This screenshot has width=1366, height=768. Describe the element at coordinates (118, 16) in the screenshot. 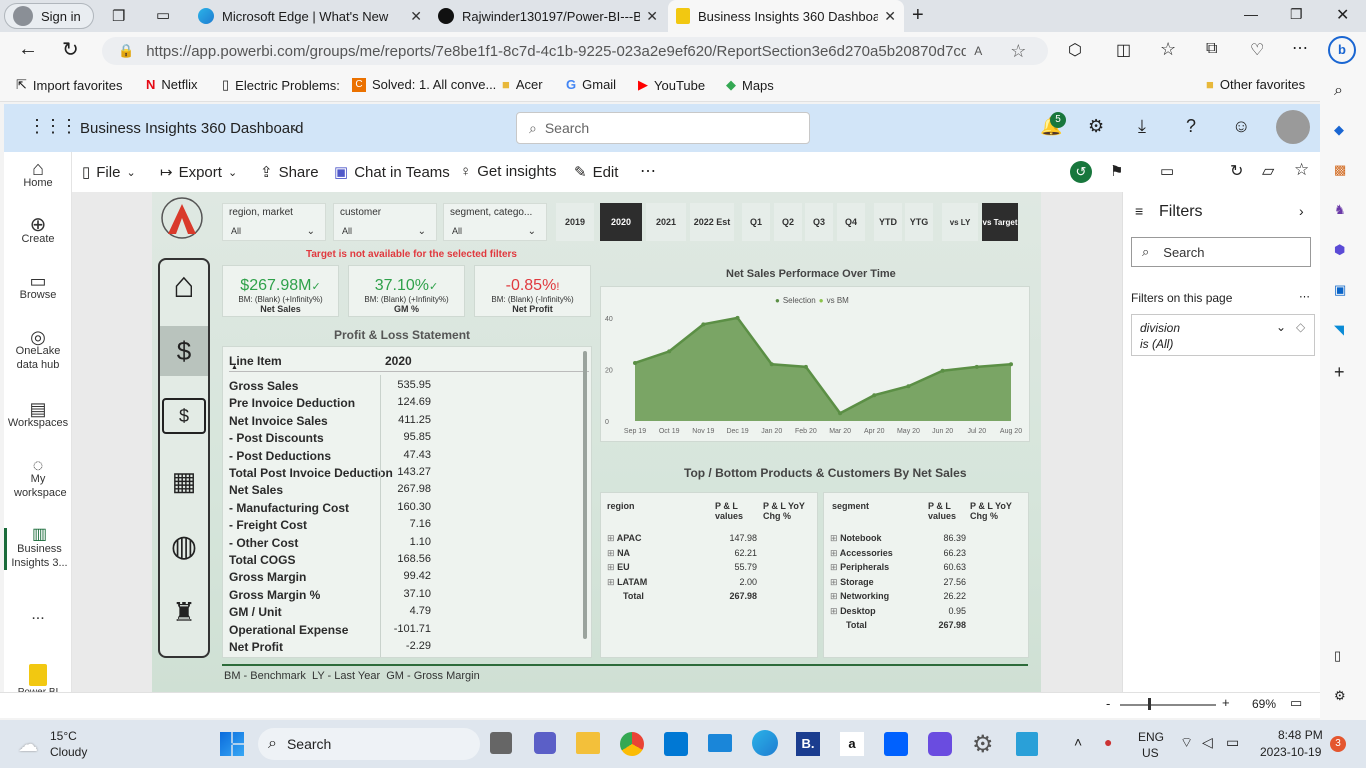

I see `tab-actions-icon: ❐` at that location.